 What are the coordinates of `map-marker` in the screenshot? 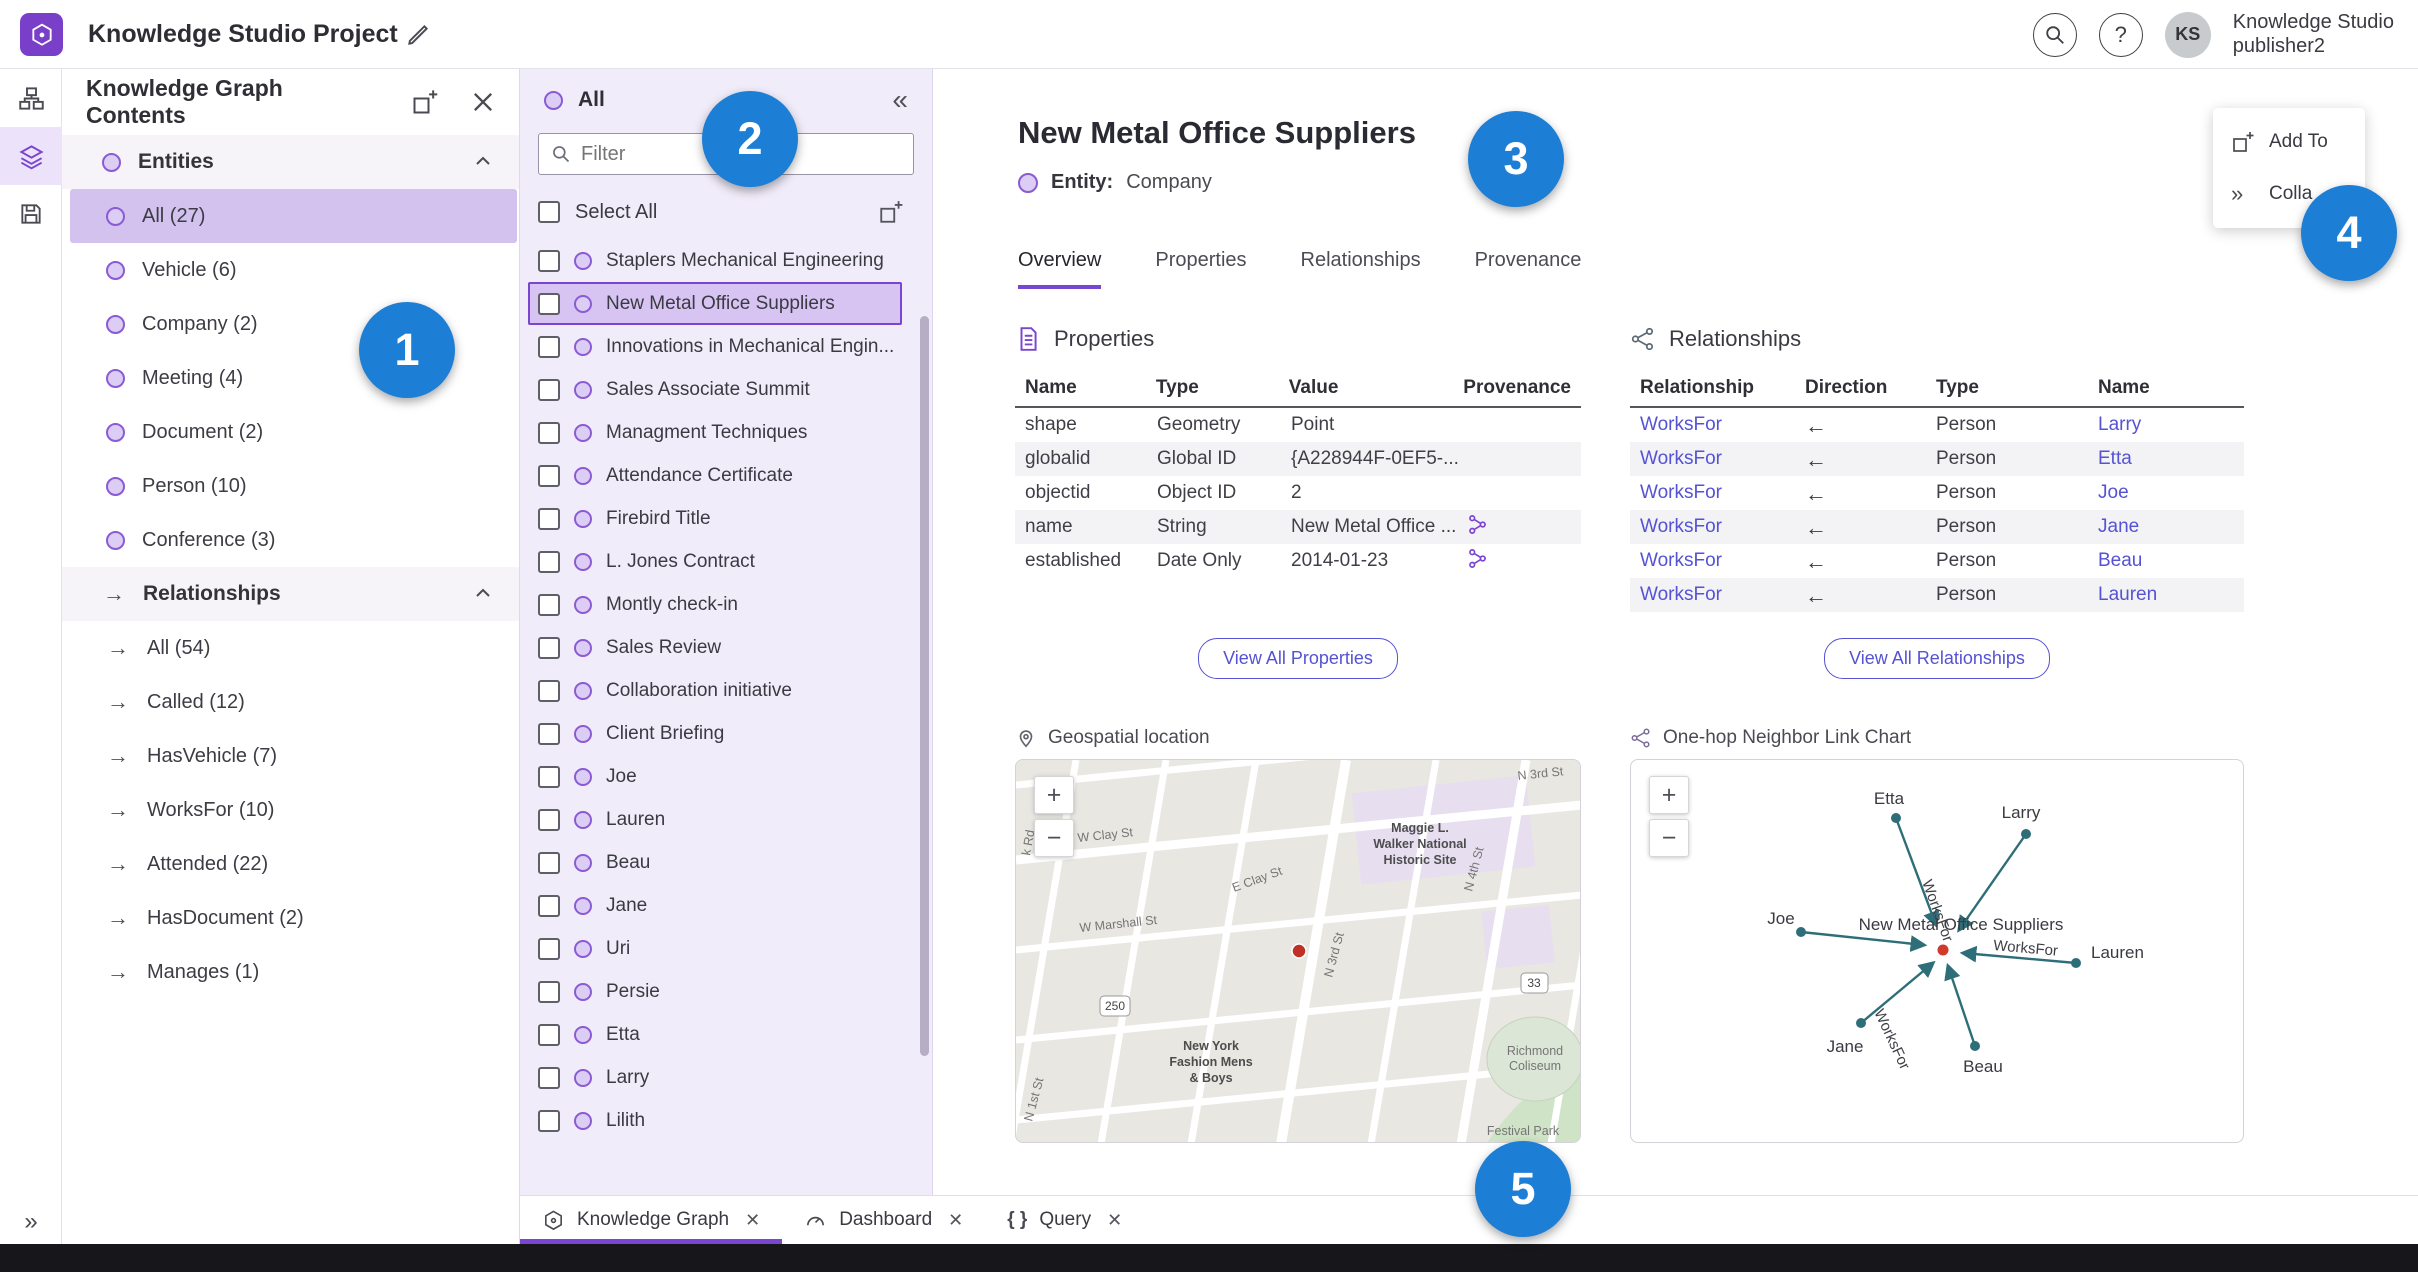 It's located at (1299, 951).